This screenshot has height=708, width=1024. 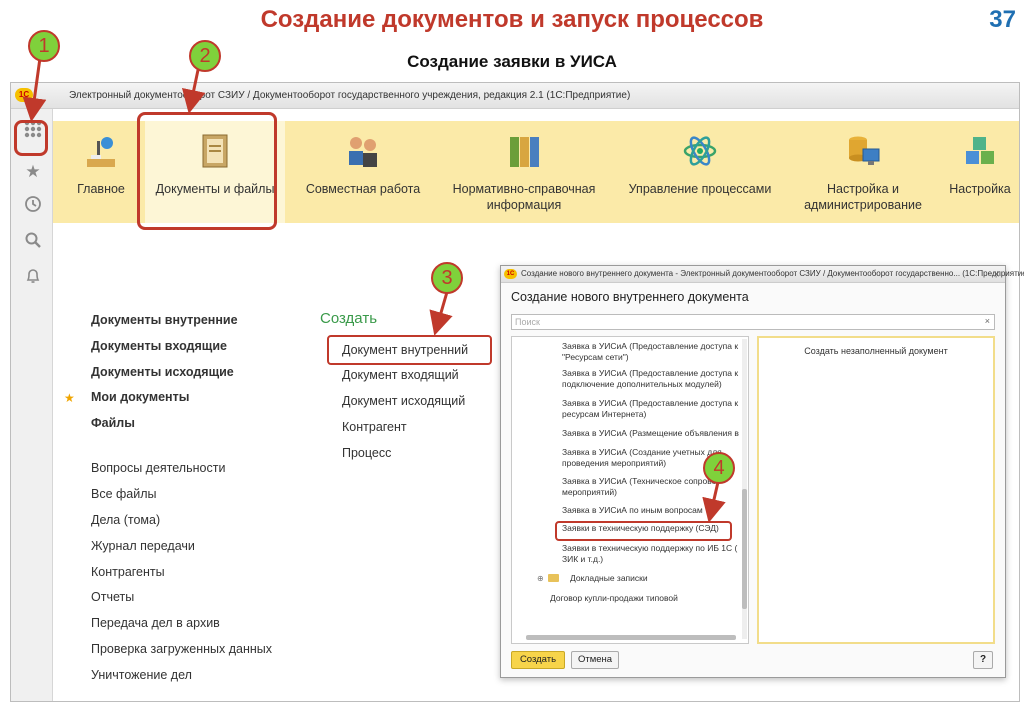 I want to click on step-badge-1: 1, so click(x=44, y=46).